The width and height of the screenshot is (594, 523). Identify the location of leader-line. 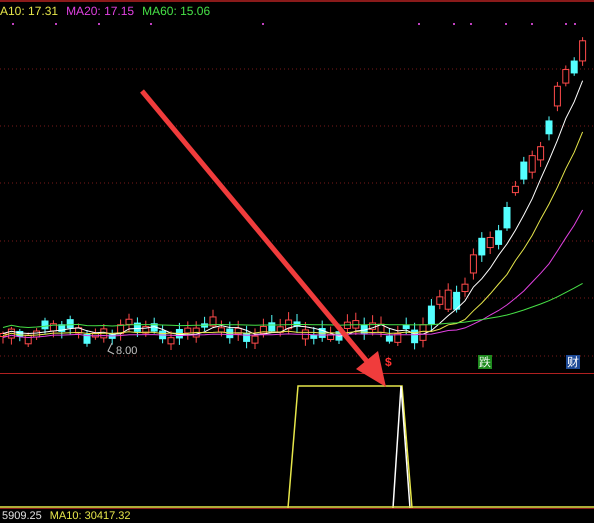
(110, 348).